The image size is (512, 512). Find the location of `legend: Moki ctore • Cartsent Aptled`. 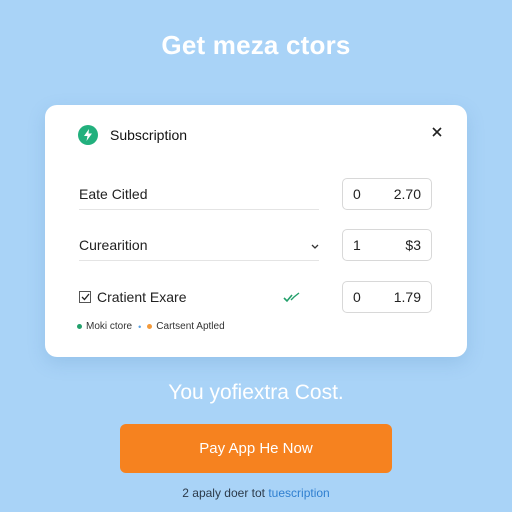

legend: Moki ctore • Cartsent Aptled is located at coordinates (151, 326).